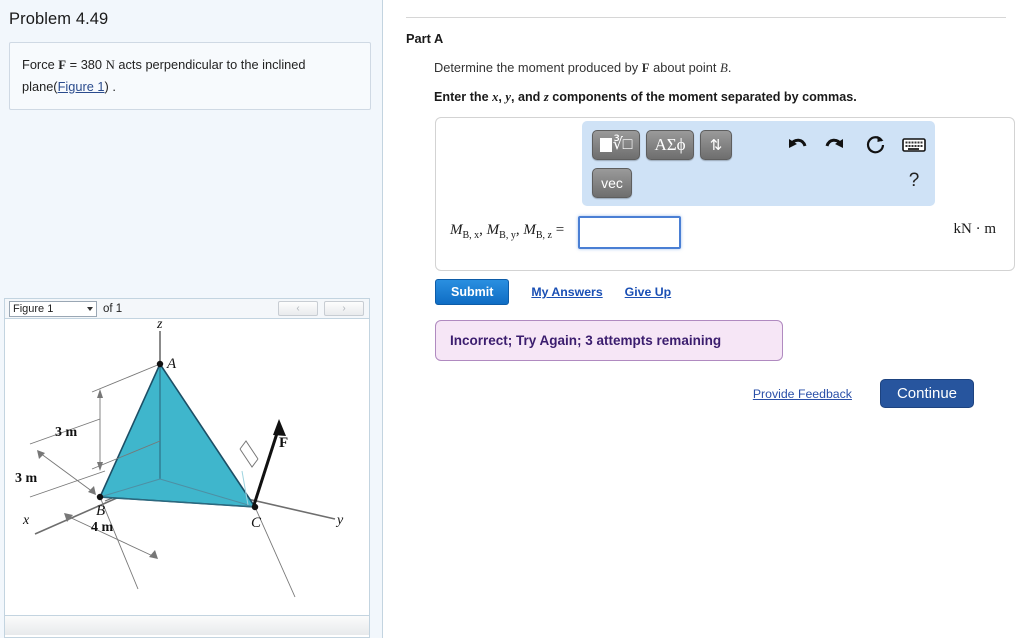 The height and width of the screenshot is (638, 1024). I want to click on force-symbol: F, so click(62, 65).